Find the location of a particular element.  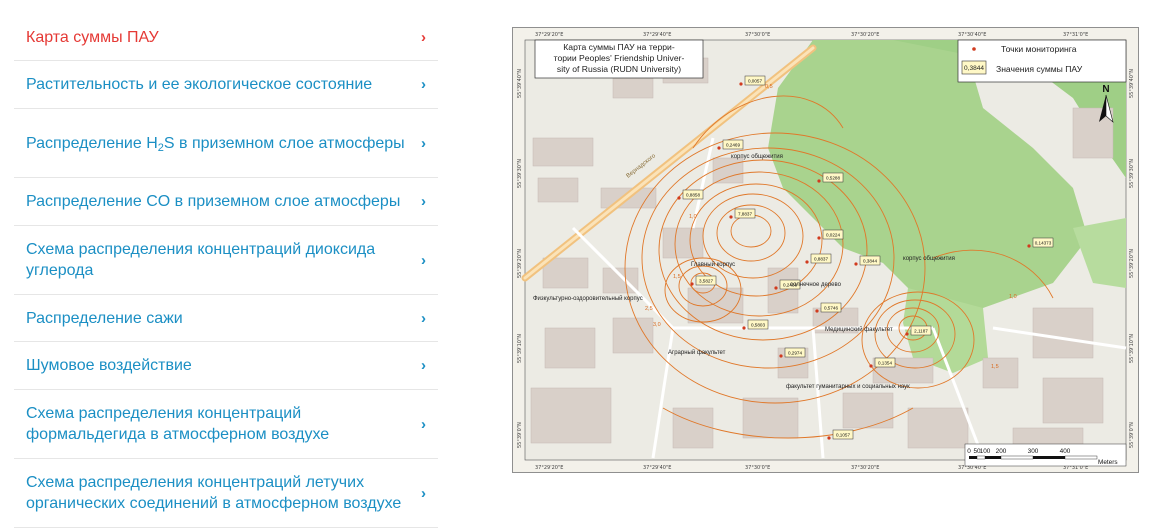

menu-item-label: Распределение сажи is located at coordinates (104, 318).